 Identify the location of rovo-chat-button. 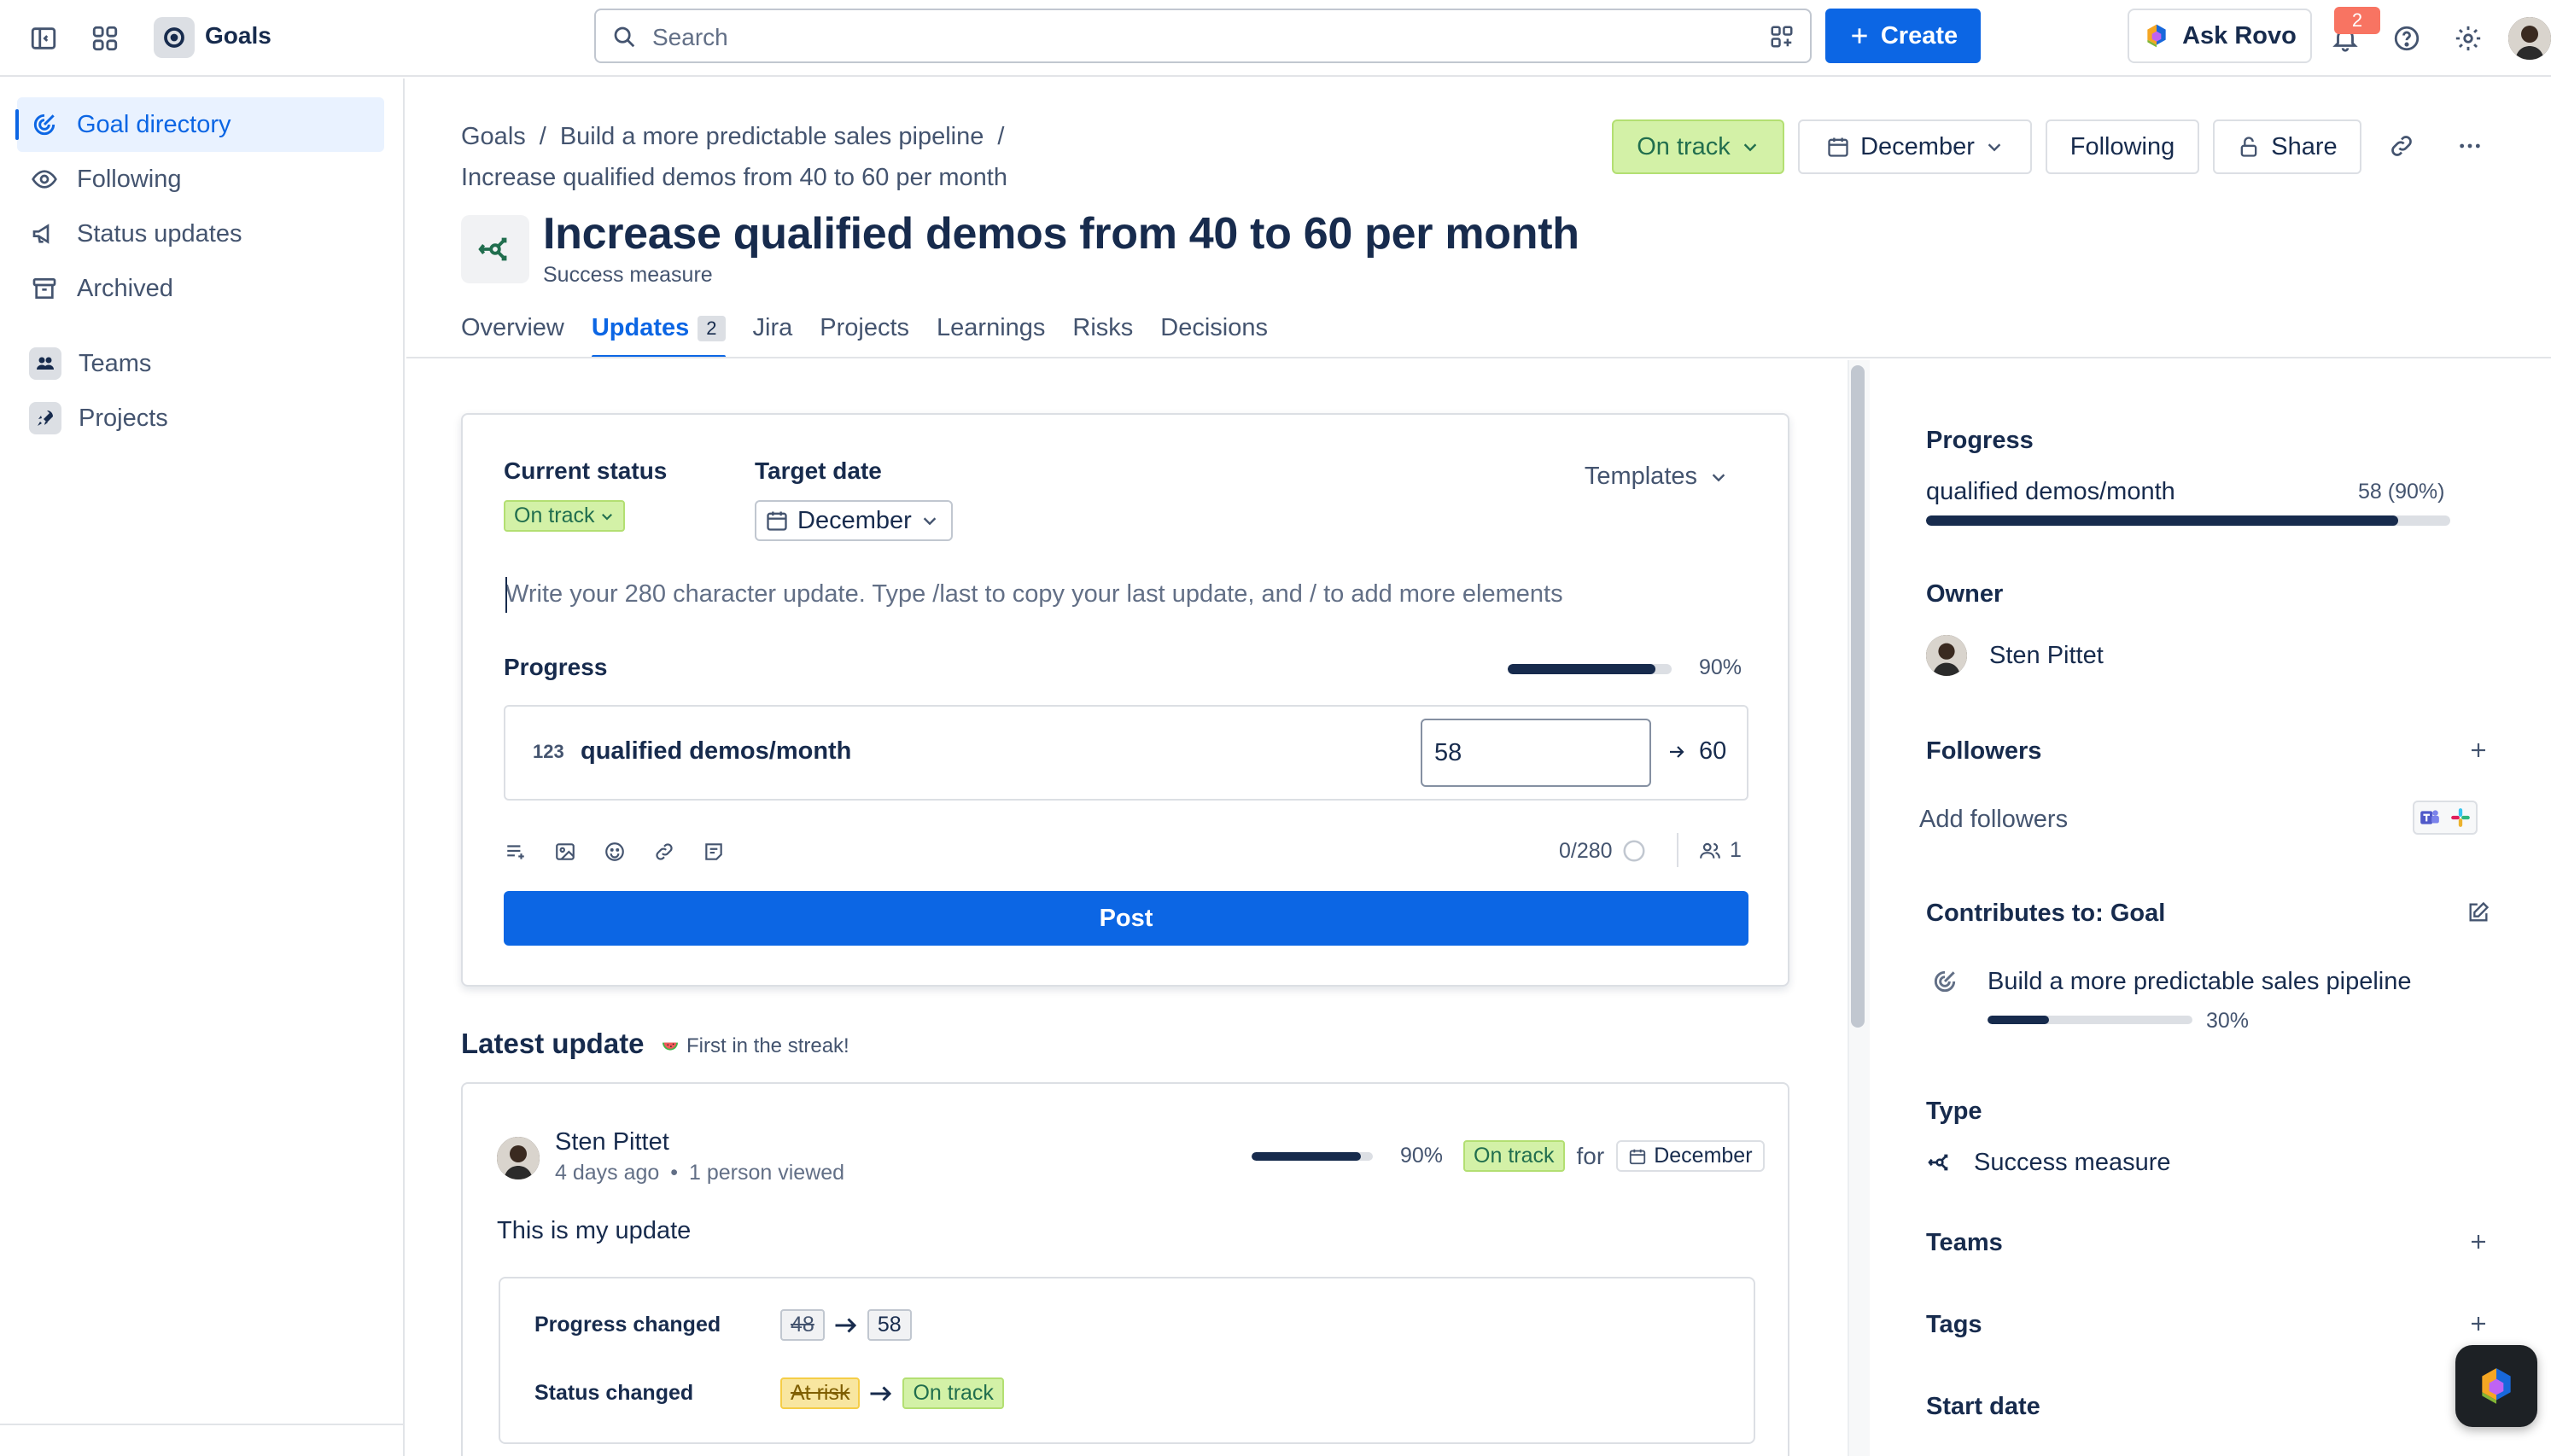
(2496, 1386).